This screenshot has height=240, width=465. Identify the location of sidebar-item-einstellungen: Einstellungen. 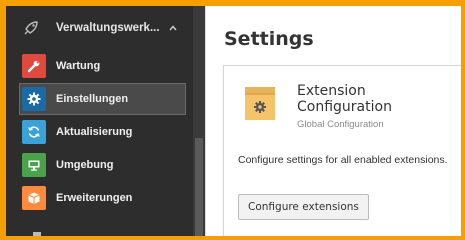
(102, 99).